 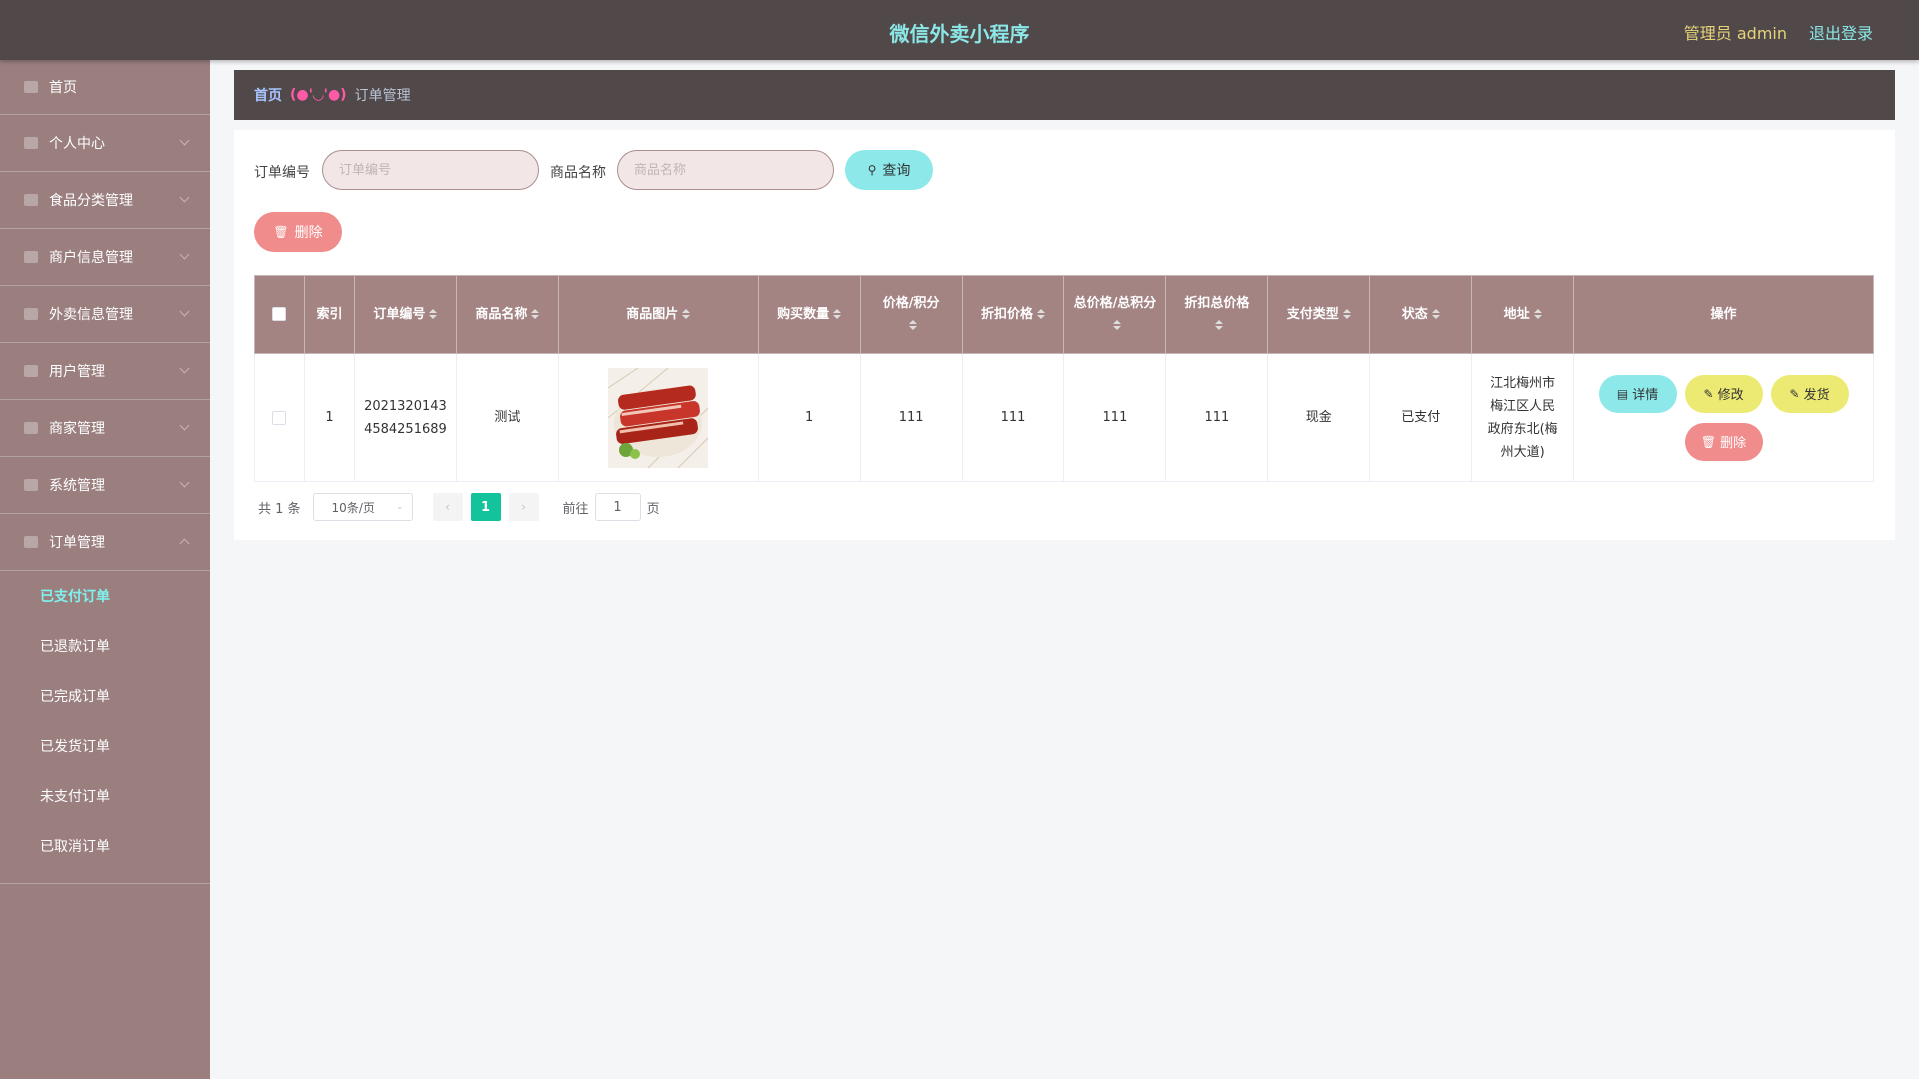 I want to click on prev-page-button: ‹, so click(x=447, y=507).